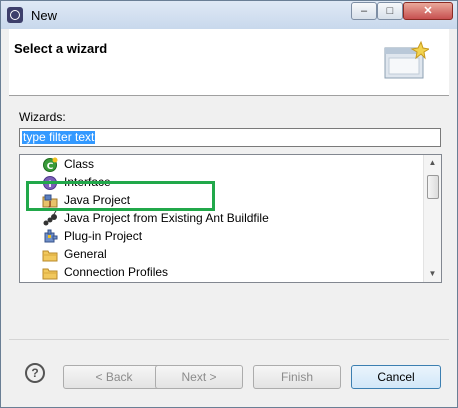 The image size is (458, 408). What do you see at coordinates (59, 137) in the screenshot?
I see `filter-input-text: type filter text` at bounding box center [59, 137].